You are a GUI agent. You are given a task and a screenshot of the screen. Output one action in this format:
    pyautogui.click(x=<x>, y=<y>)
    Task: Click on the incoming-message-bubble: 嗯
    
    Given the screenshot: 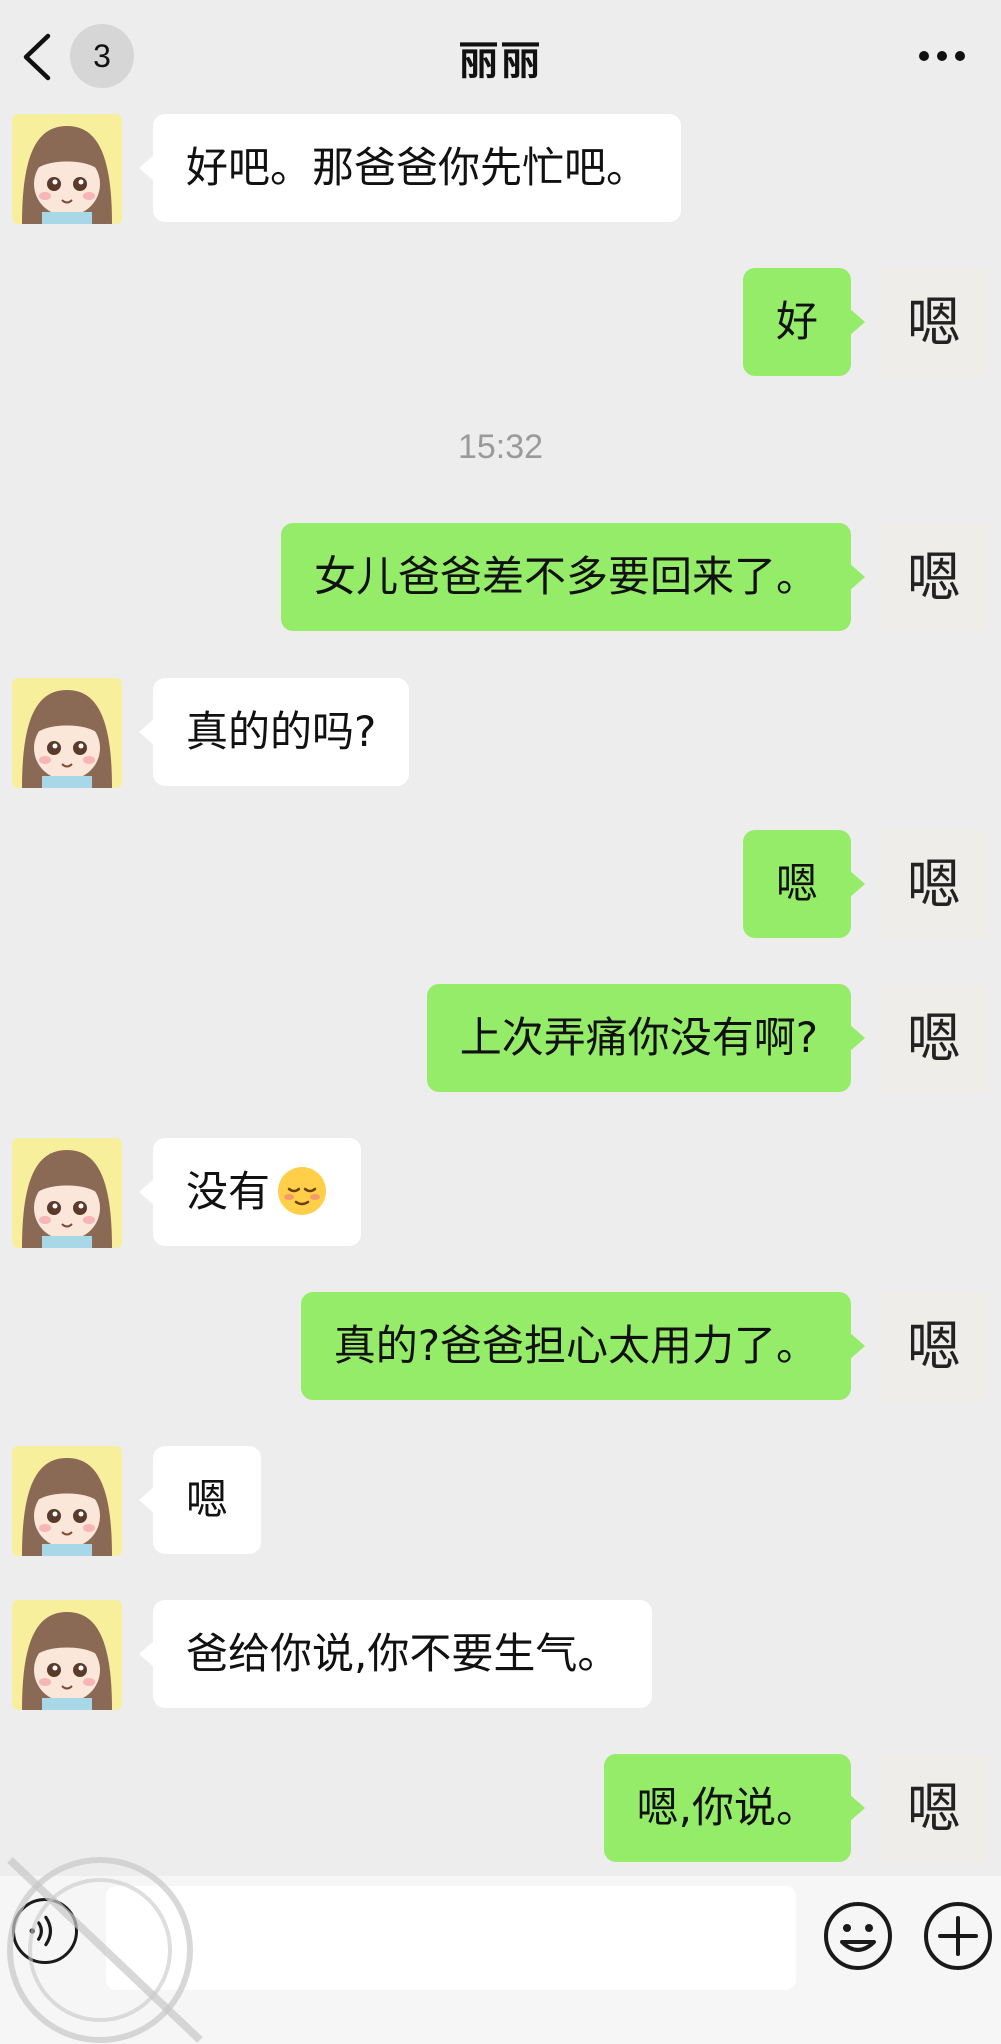 What is the action you would take?
    pyautogui.click(x=200, y=1500)
    